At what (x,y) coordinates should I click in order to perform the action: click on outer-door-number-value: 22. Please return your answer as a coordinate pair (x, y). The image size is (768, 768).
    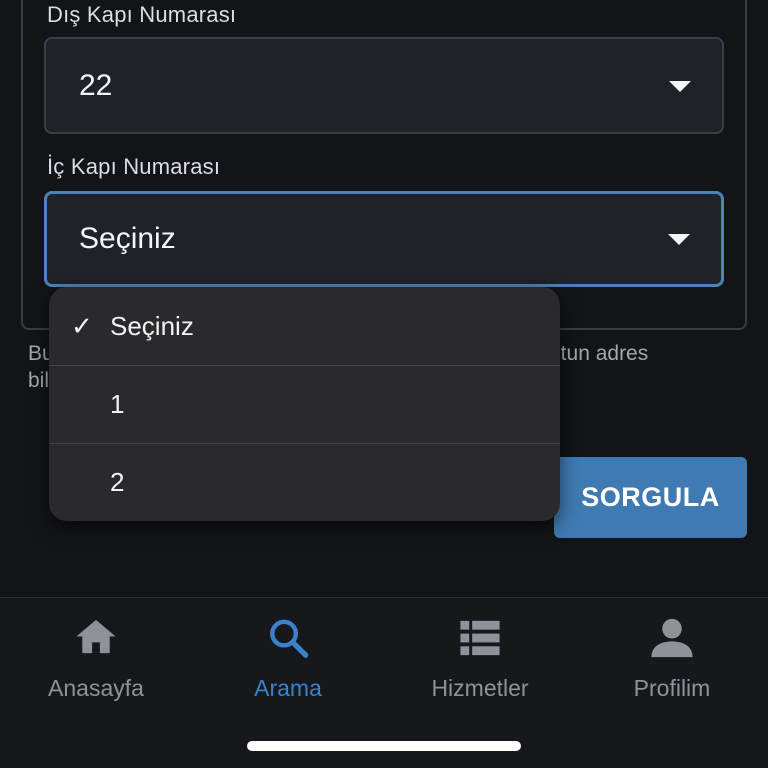
    Looking at the image, I should click on (96, 85).